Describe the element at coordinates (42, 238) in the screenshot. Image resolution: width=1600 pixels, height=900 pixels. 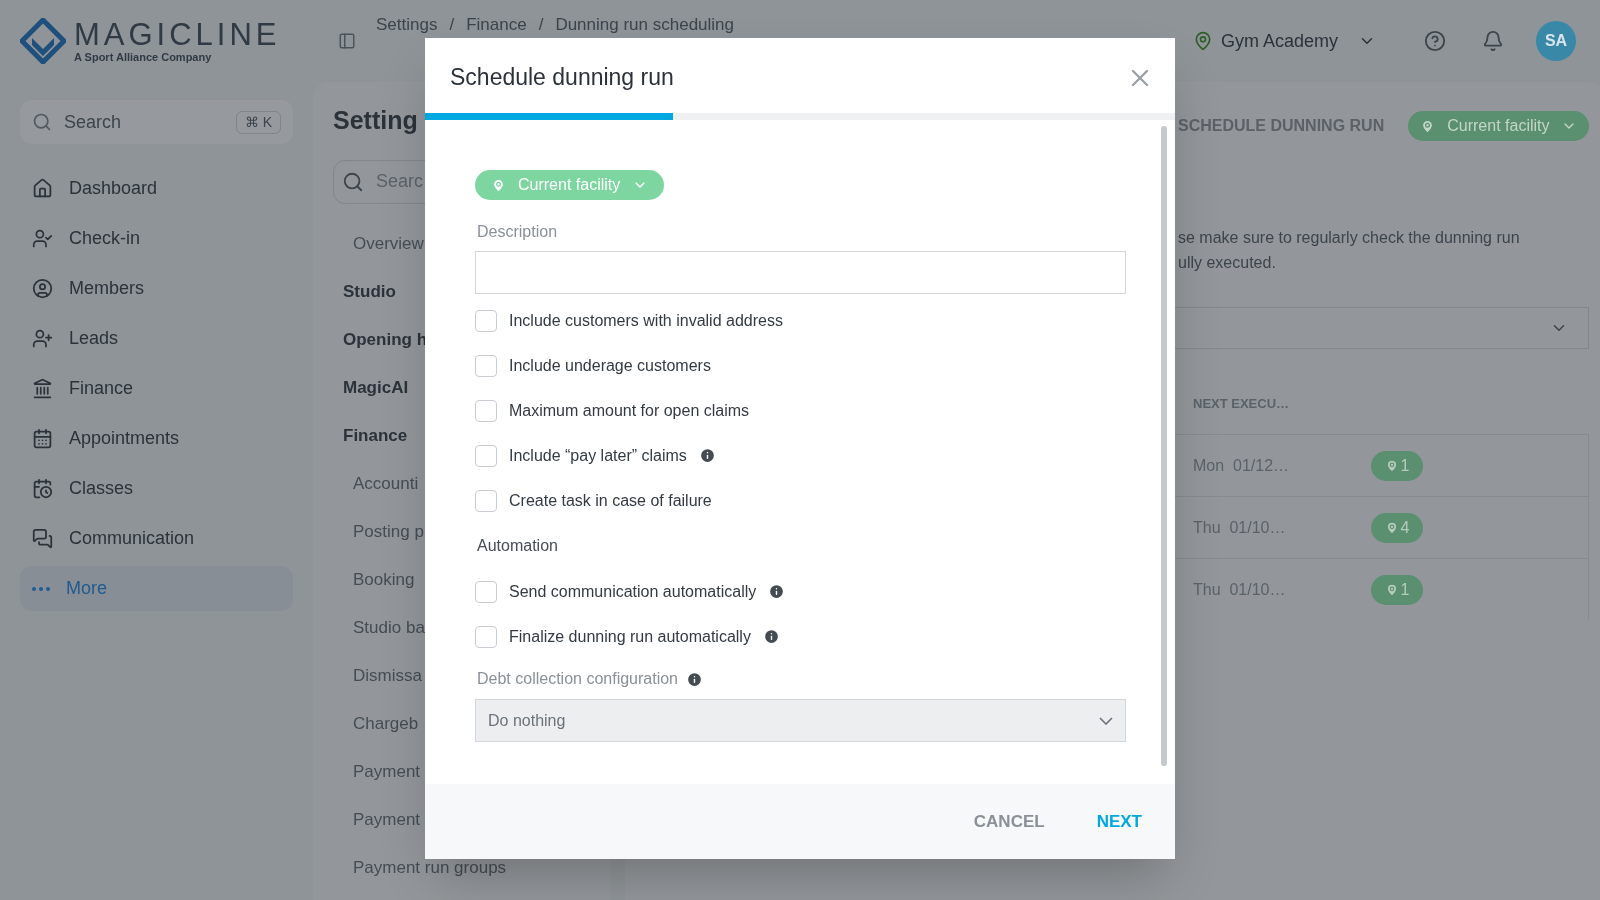
I see `person-check-icon` at that location.